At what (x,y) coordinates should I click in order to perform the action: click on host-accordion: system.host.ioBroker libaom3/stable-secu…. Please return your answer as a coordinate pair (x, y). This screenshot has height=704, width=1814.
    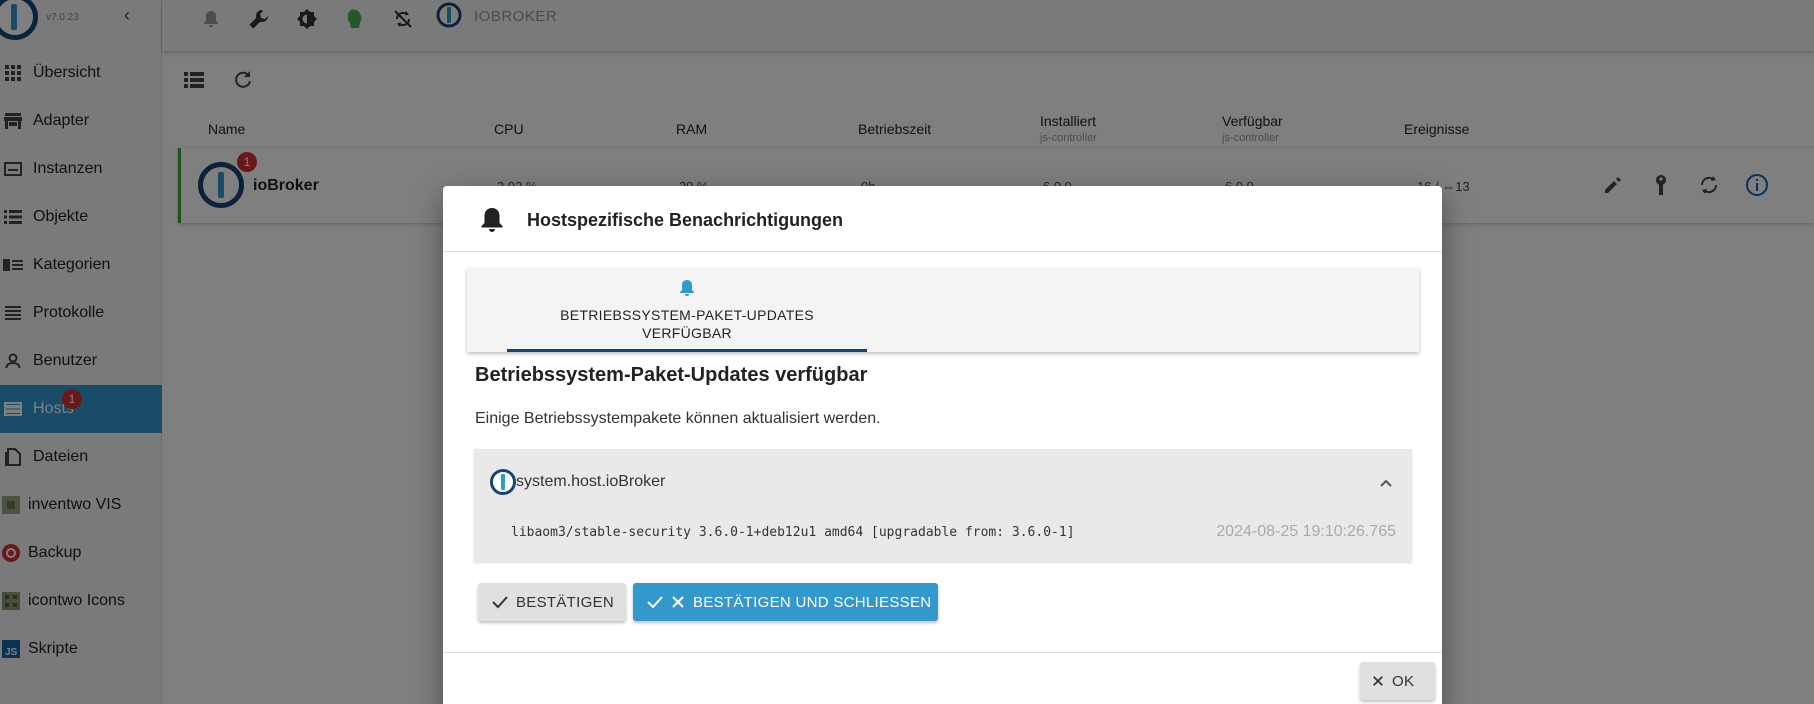
    Looking at the image, I should click on (943, 505).